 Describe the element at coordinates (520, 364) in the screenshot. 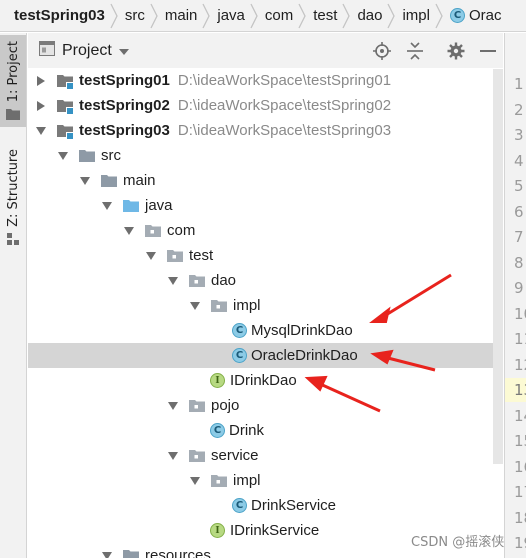

I see `line-number: 12` at that location.